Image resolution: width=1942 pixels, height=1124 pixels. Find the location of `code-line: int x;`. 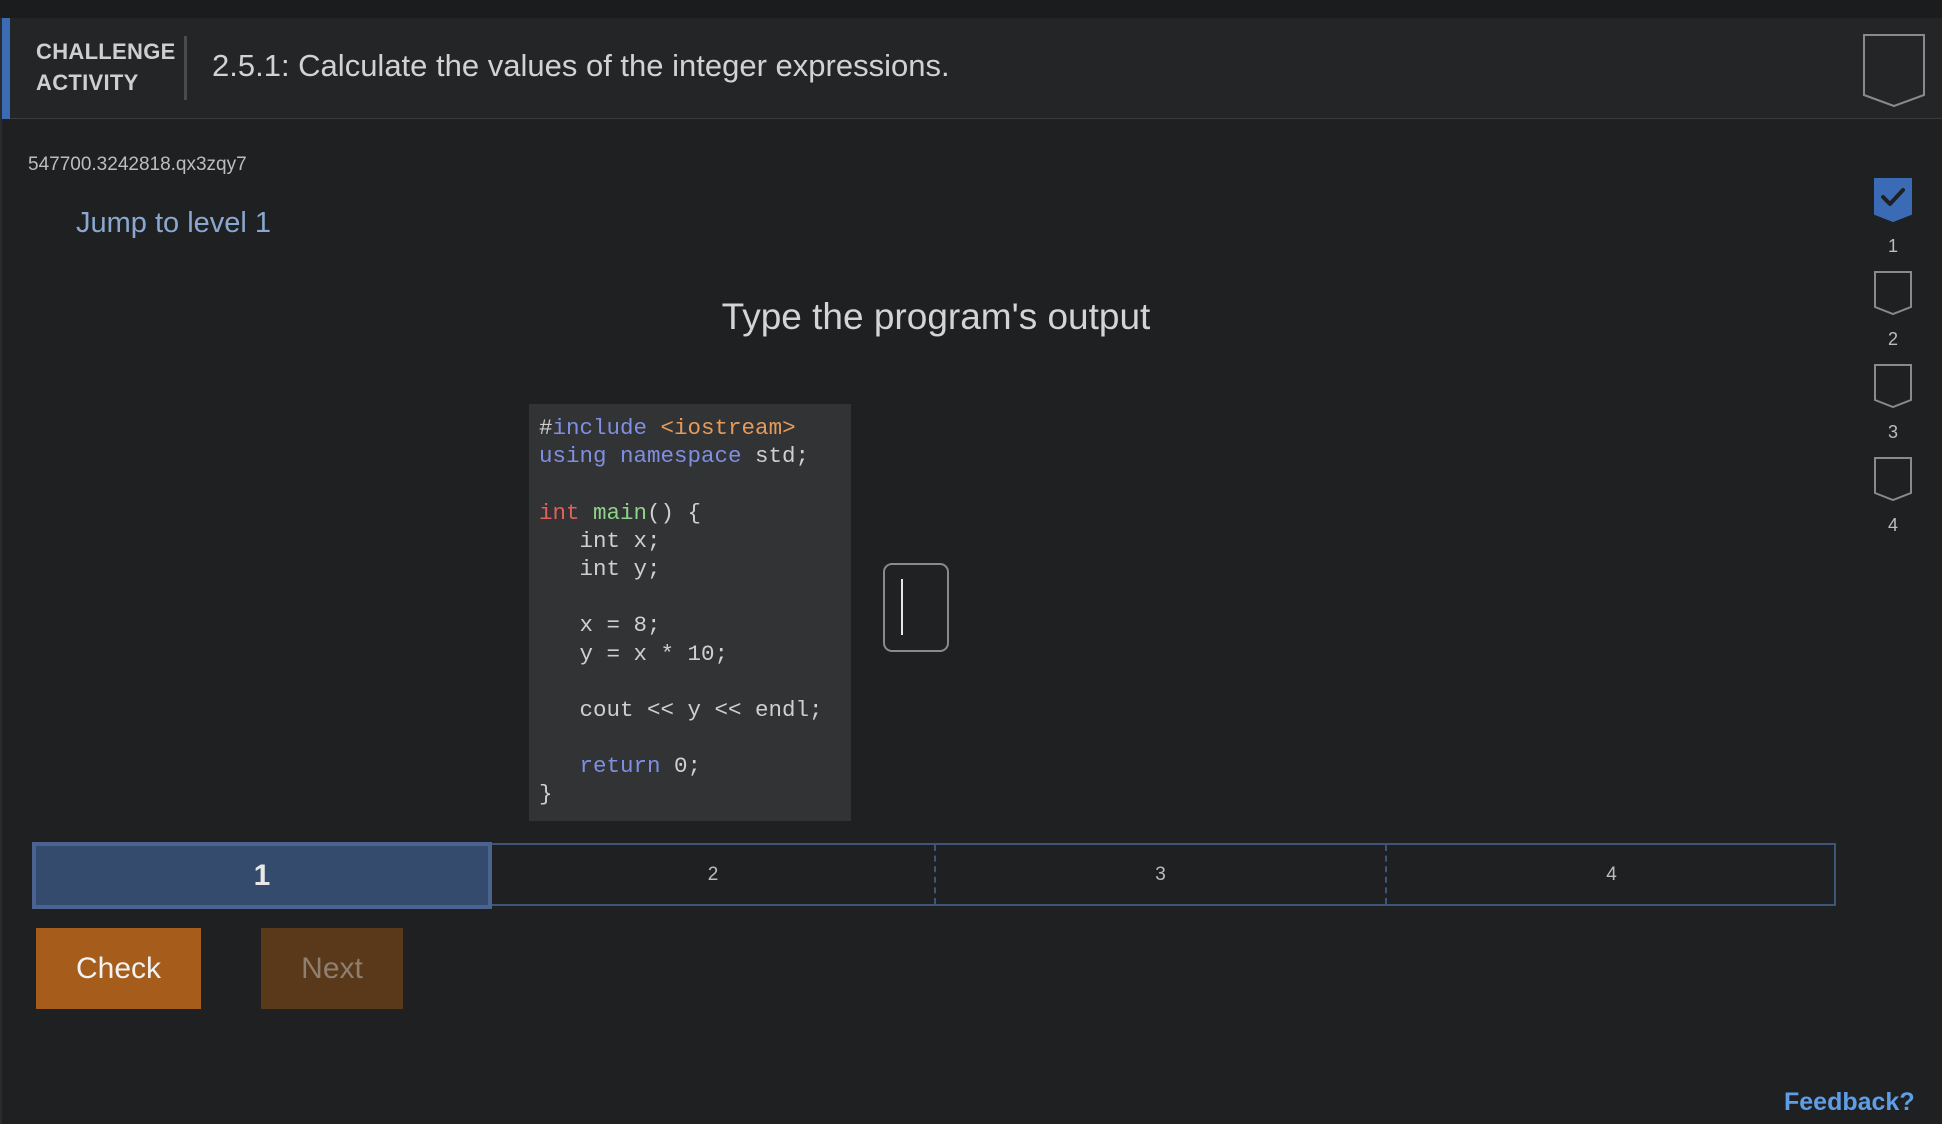

code-line: int x; is located at coordinates (695, 541).